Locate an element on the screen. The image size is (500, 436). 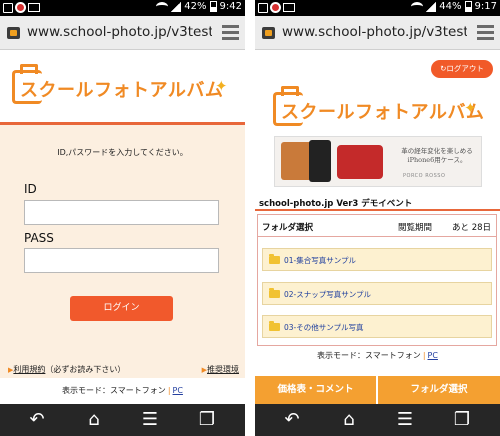
folder-item: 03-その他サンプル写真 is located at coordinates (377, 326).